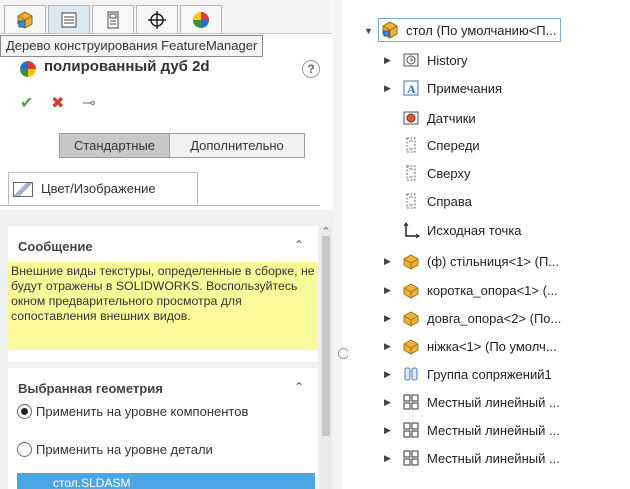 Image resolution: width=630 pixels, height=489 pixels. I want to click on action-row: ✔ ✖ ⊸, so click(64, 103).